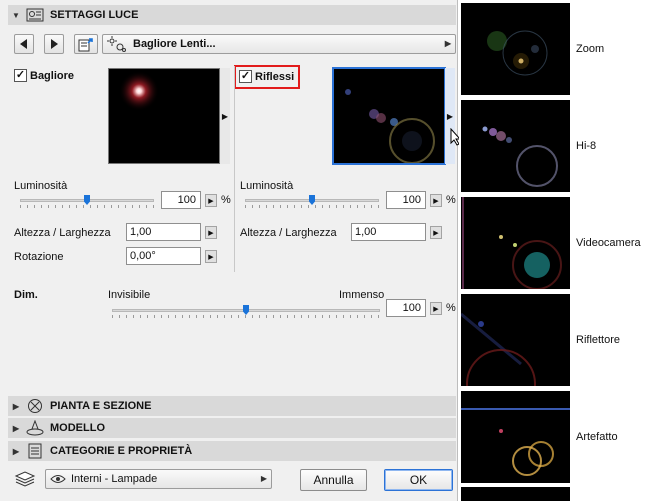 The height and width of the screenshot is (501, 650). What do you see at coordinates (288, 233) in the screenshot?
I see `reflections-ratio-label: Altezza / Larghezza` at bounding box center [288, 233].